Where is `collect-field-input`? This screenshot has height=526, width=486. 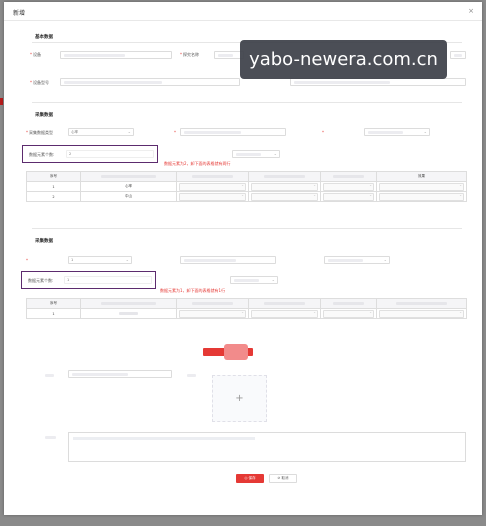 collect-field-input is located at coordinates (233, 132).